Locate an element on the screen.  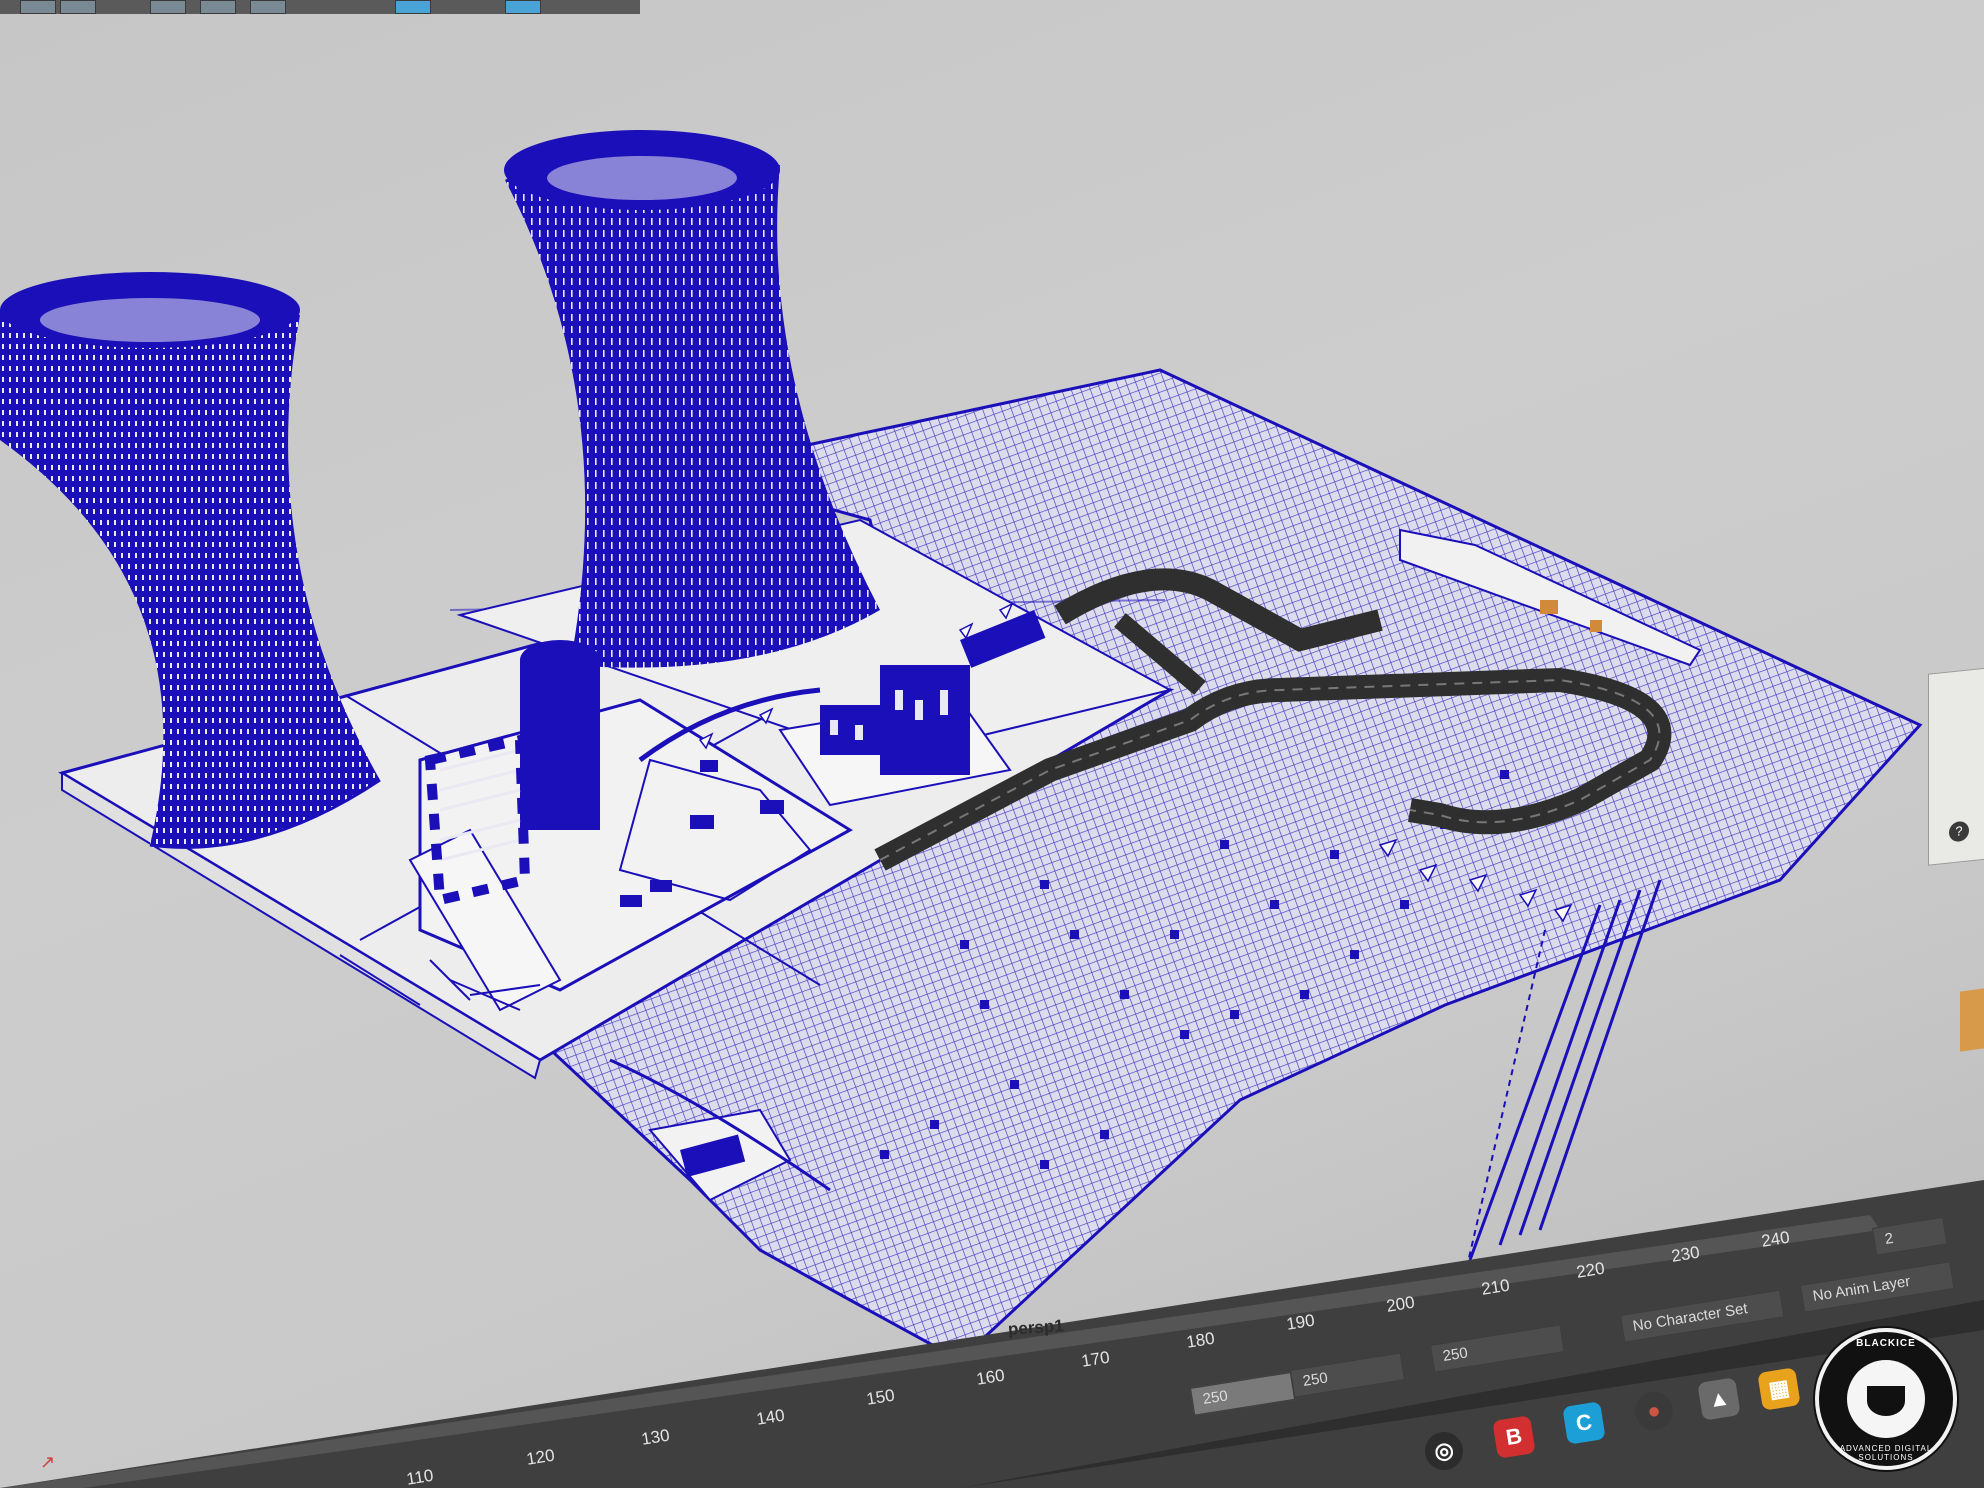
bitdefender-icon: B is located at coordinates (1514, 1437).